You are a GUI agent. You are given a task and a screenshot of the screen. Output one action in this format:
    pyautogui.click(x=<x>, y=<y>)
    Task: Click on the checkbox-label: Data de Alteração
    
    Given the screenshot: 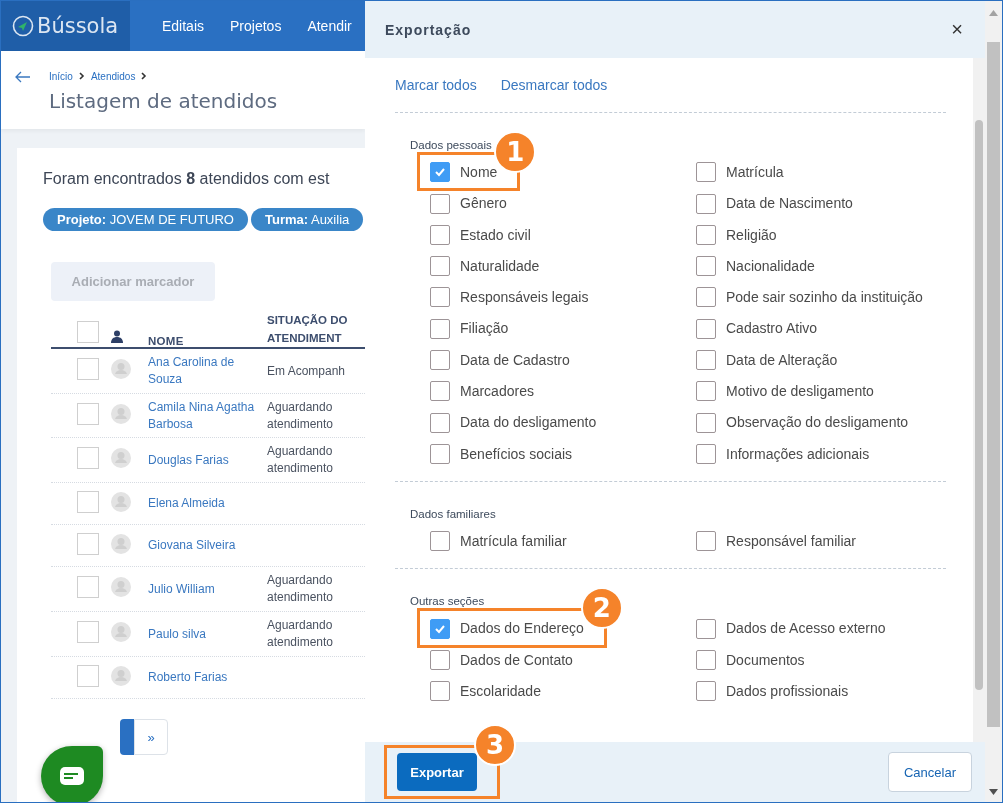 What is the action you would take?
    pyautogui.click(x=782, y=360)
    